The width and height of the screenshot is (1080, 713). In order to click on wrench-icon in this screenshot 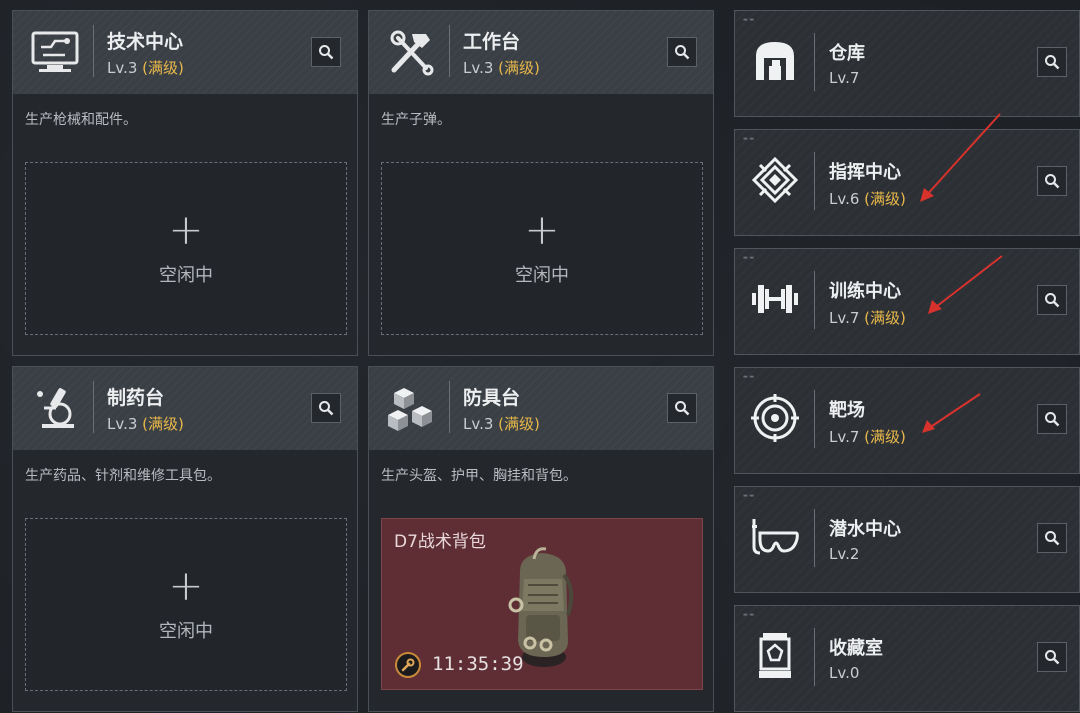, I will do `click(408, 665)`.